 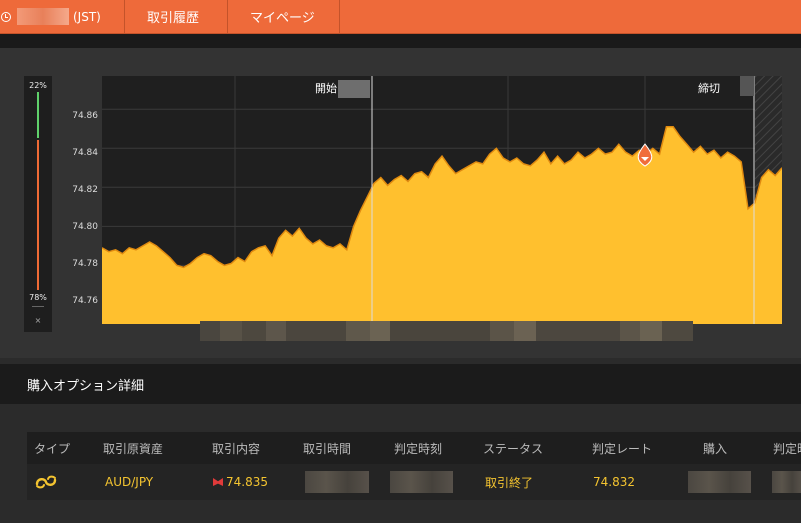 I want to click on gauge-high-bar, so click(x=38, y=115).